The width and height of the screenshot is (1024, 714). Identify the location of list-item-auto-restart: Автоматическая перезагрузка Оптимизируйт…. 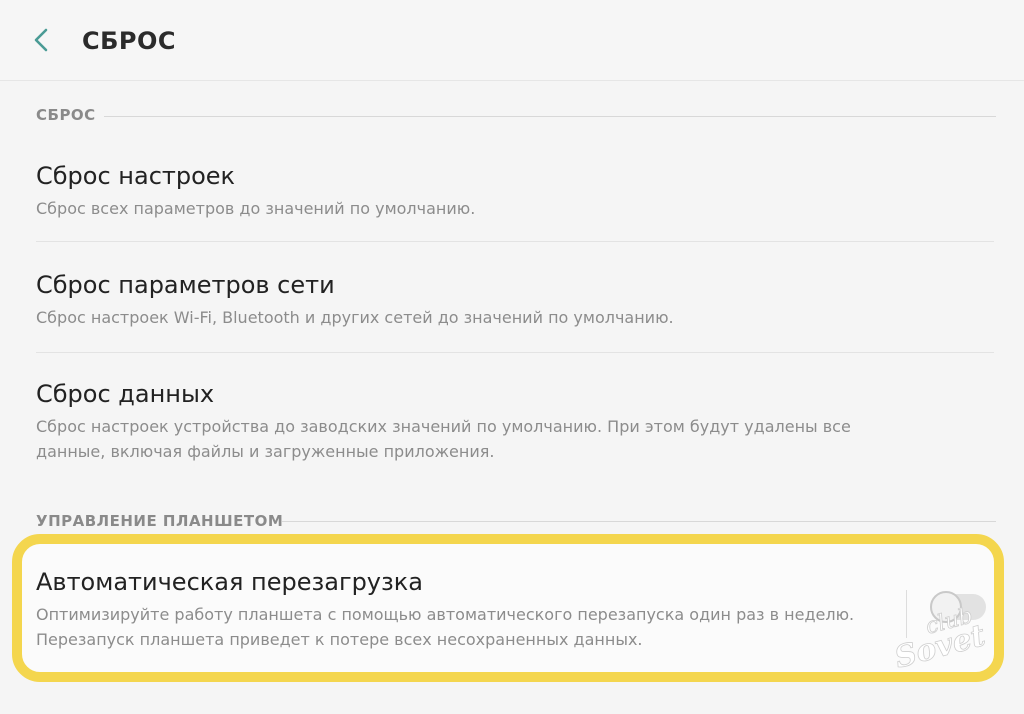
(465, 609).